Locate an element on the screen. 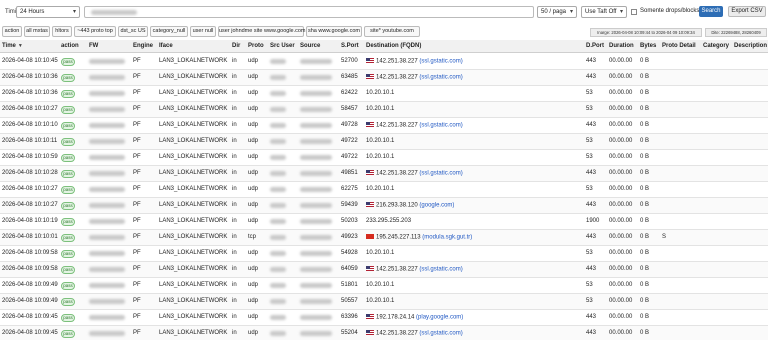 The width and height of the screenshot is (768, 340). col-action: action is located at coordinates (70, 46).